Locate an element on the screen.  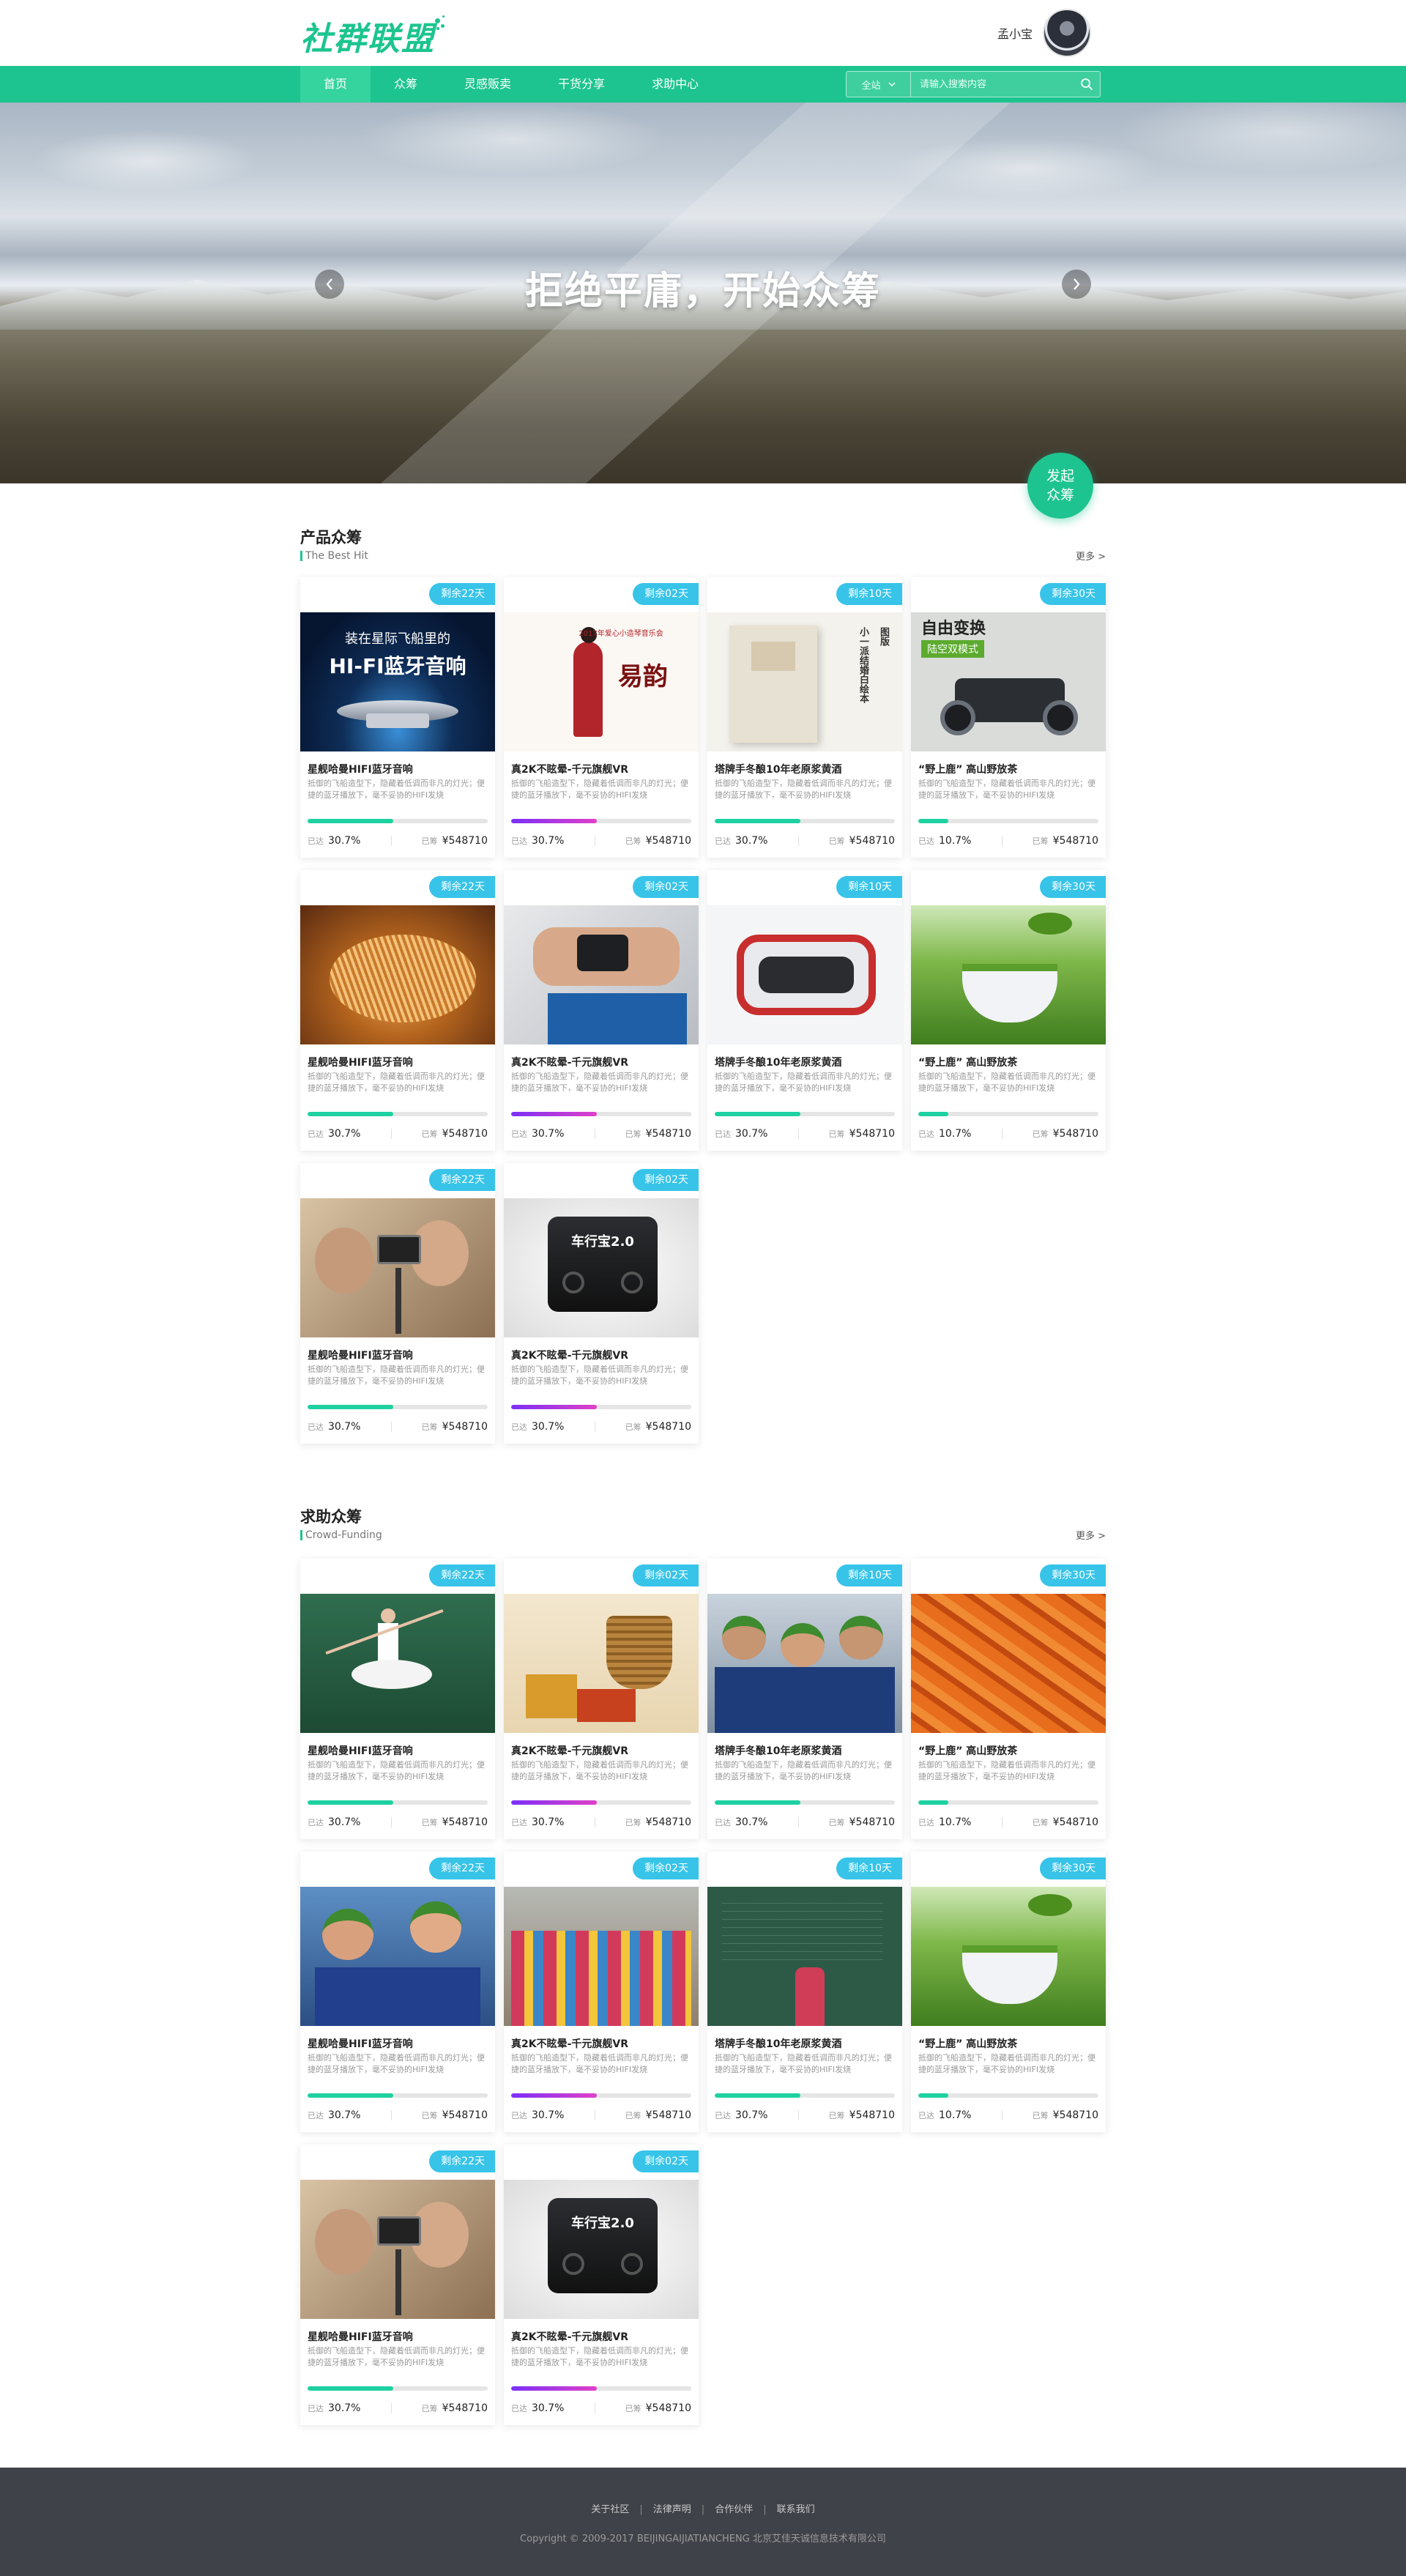
nav-item-1: 众筹 is located at coordinates (406, 84).